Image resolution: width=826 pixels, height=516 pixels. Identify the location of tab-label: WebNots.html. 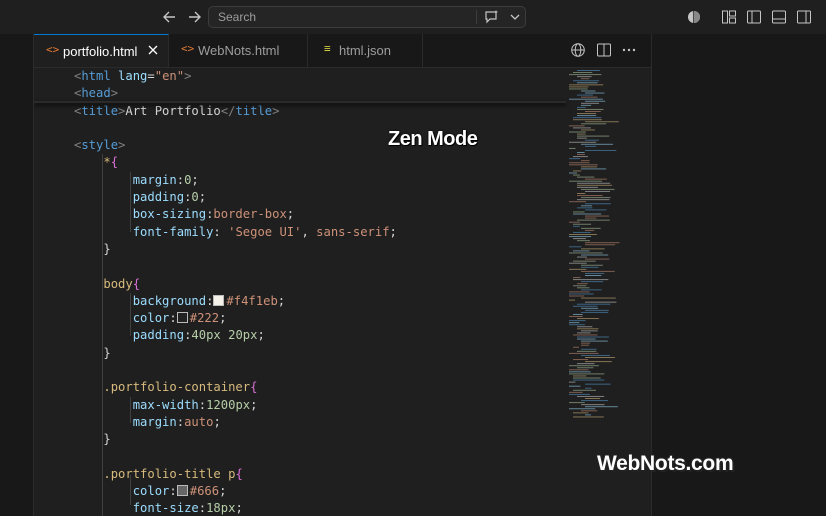
(239, 50).